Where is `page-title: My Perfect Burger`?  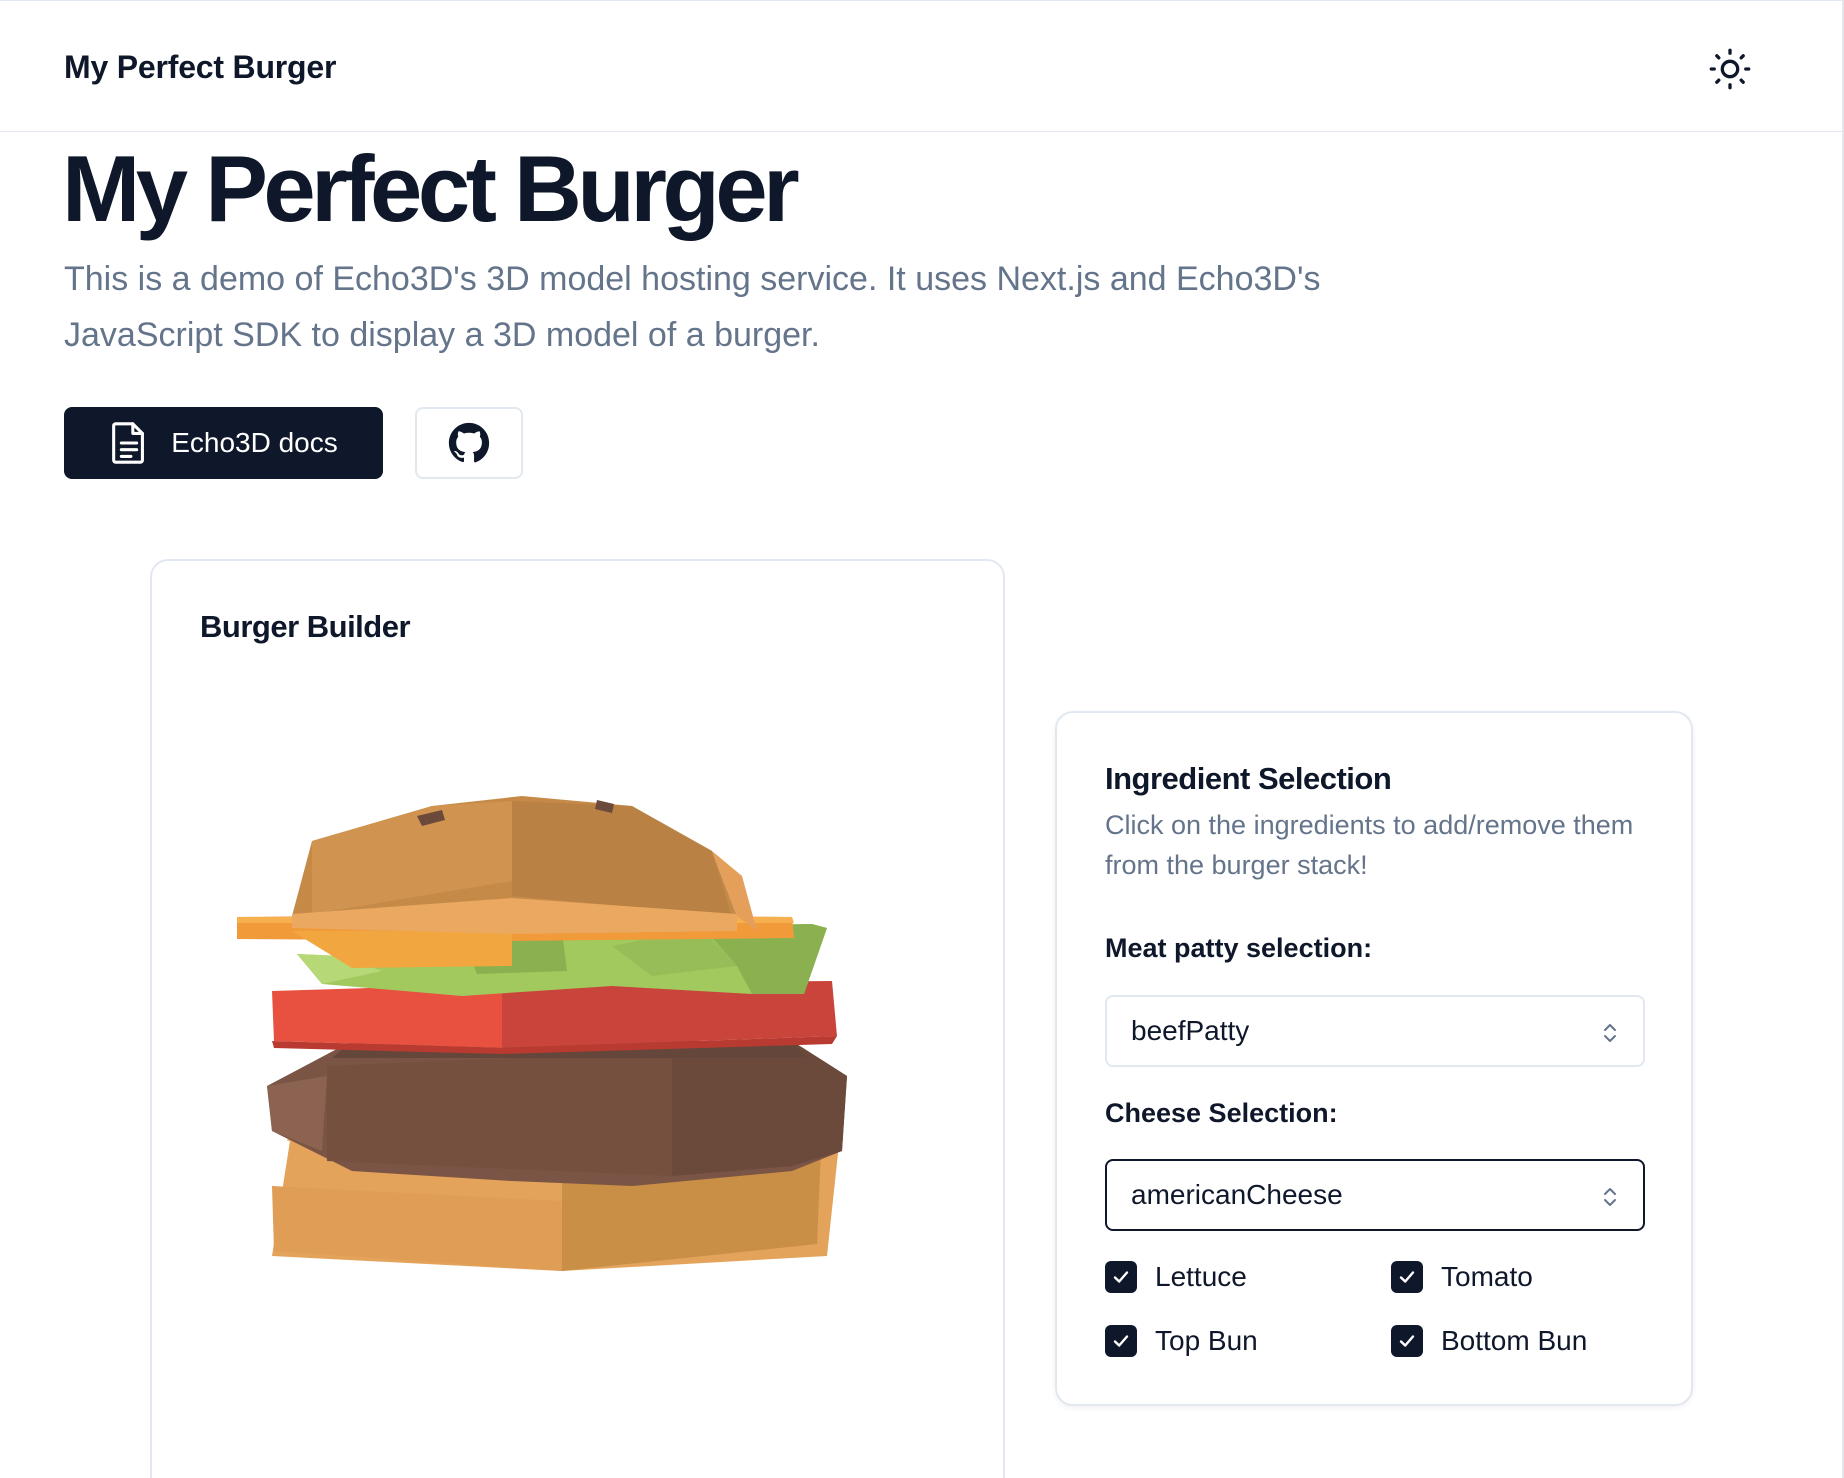 page-title: My Perfect Burger is located at coordinates (431, 188).